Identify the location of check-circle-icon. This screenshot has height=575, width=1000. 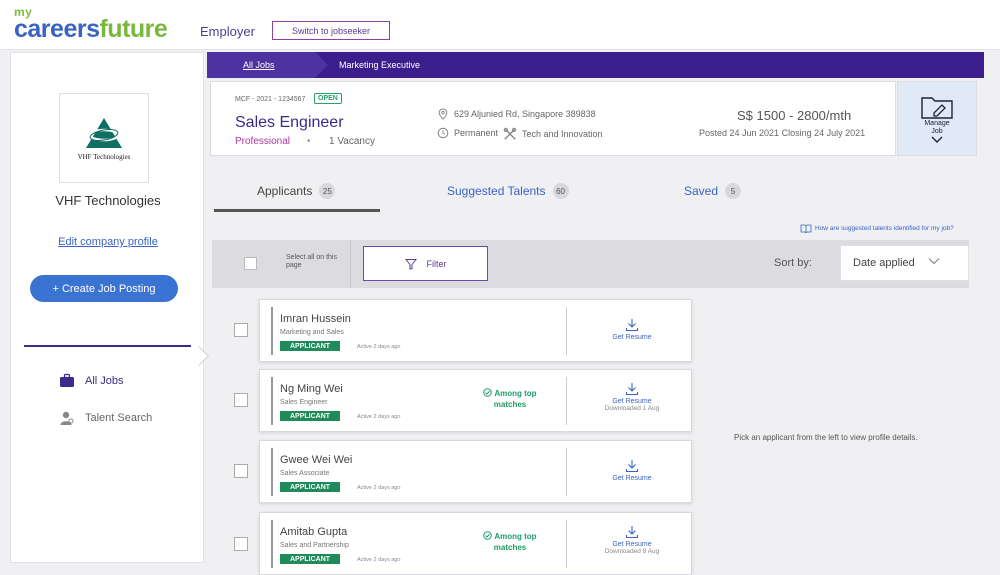
(488, 535).